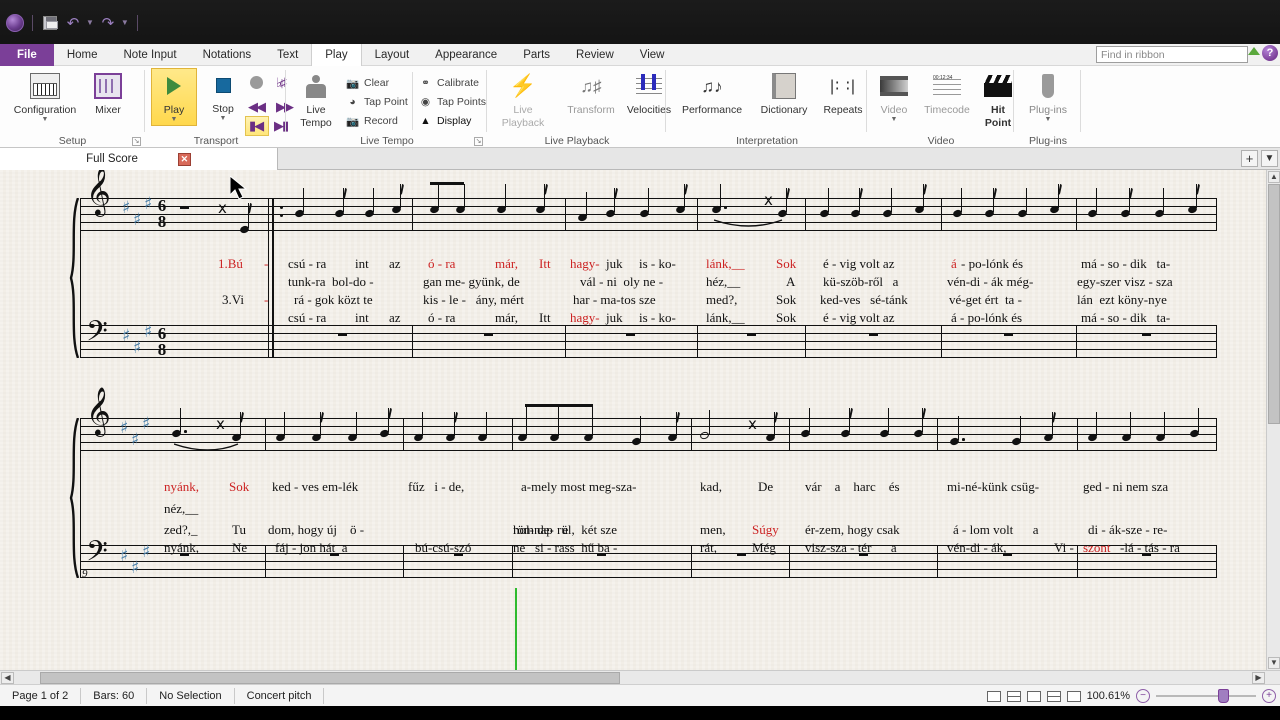  I want to click on lyric-syllable: kis - le - ány, mért, so click(473, 300).